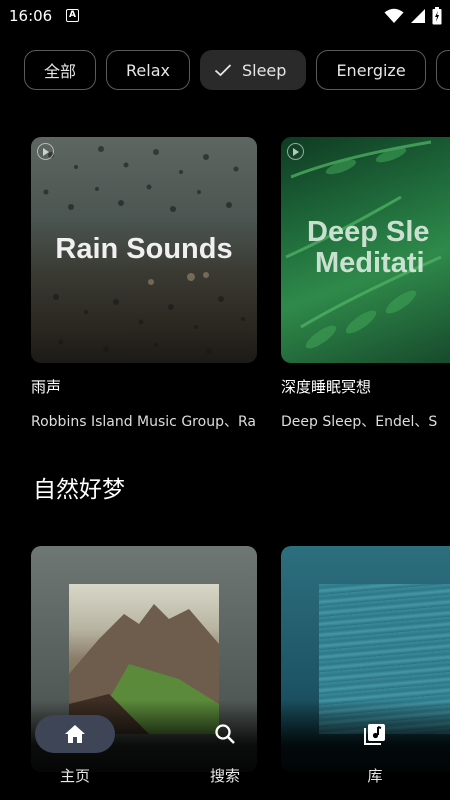  Describe the element at coordinates (442, 70) in the screenshot. I see `chip-more-partial` at that location.